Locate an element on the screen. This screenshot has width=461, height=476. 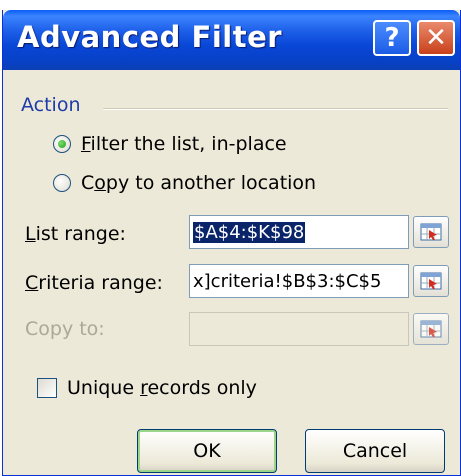
question-icon: ? is located at coordinates (392, 38).